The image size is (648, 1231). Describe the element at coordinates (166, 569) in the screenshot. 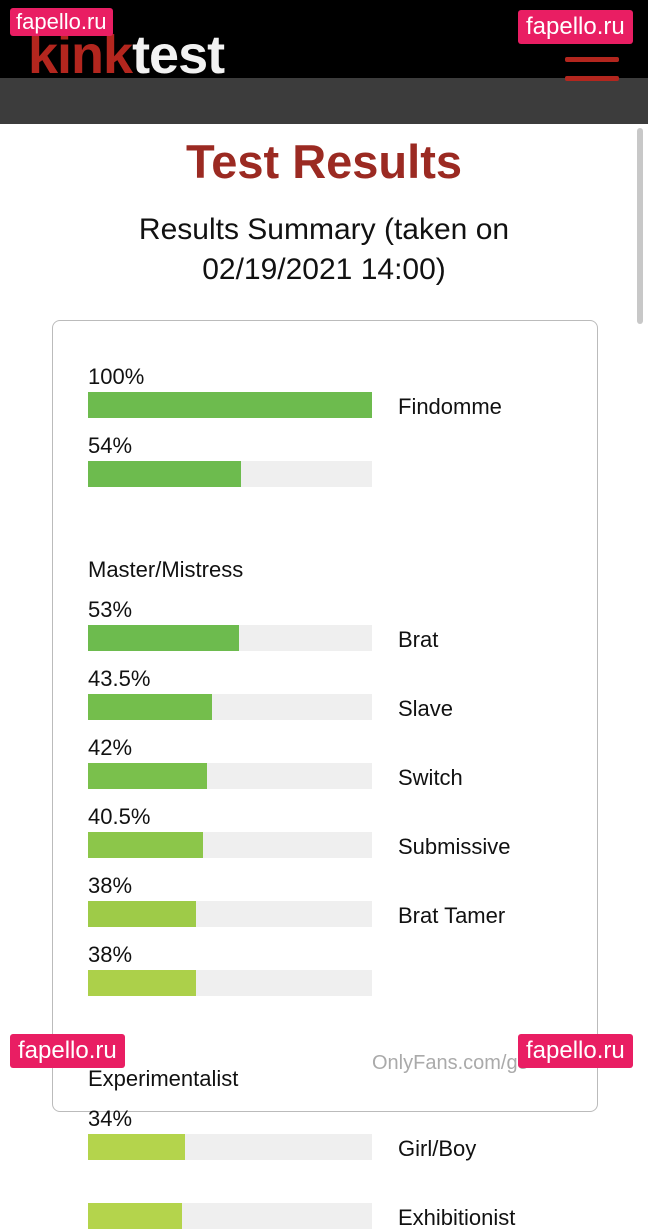

I see `result-name: Master/Mistress` at that location.